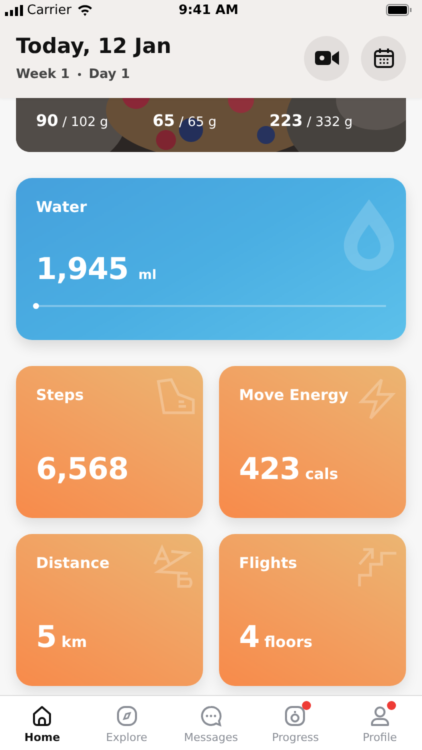 This screenshot has height=750, width=422. Describe the element at coordinates (209, 10) in the screenshot. I see `status-time: 9:41 AM` at that location.